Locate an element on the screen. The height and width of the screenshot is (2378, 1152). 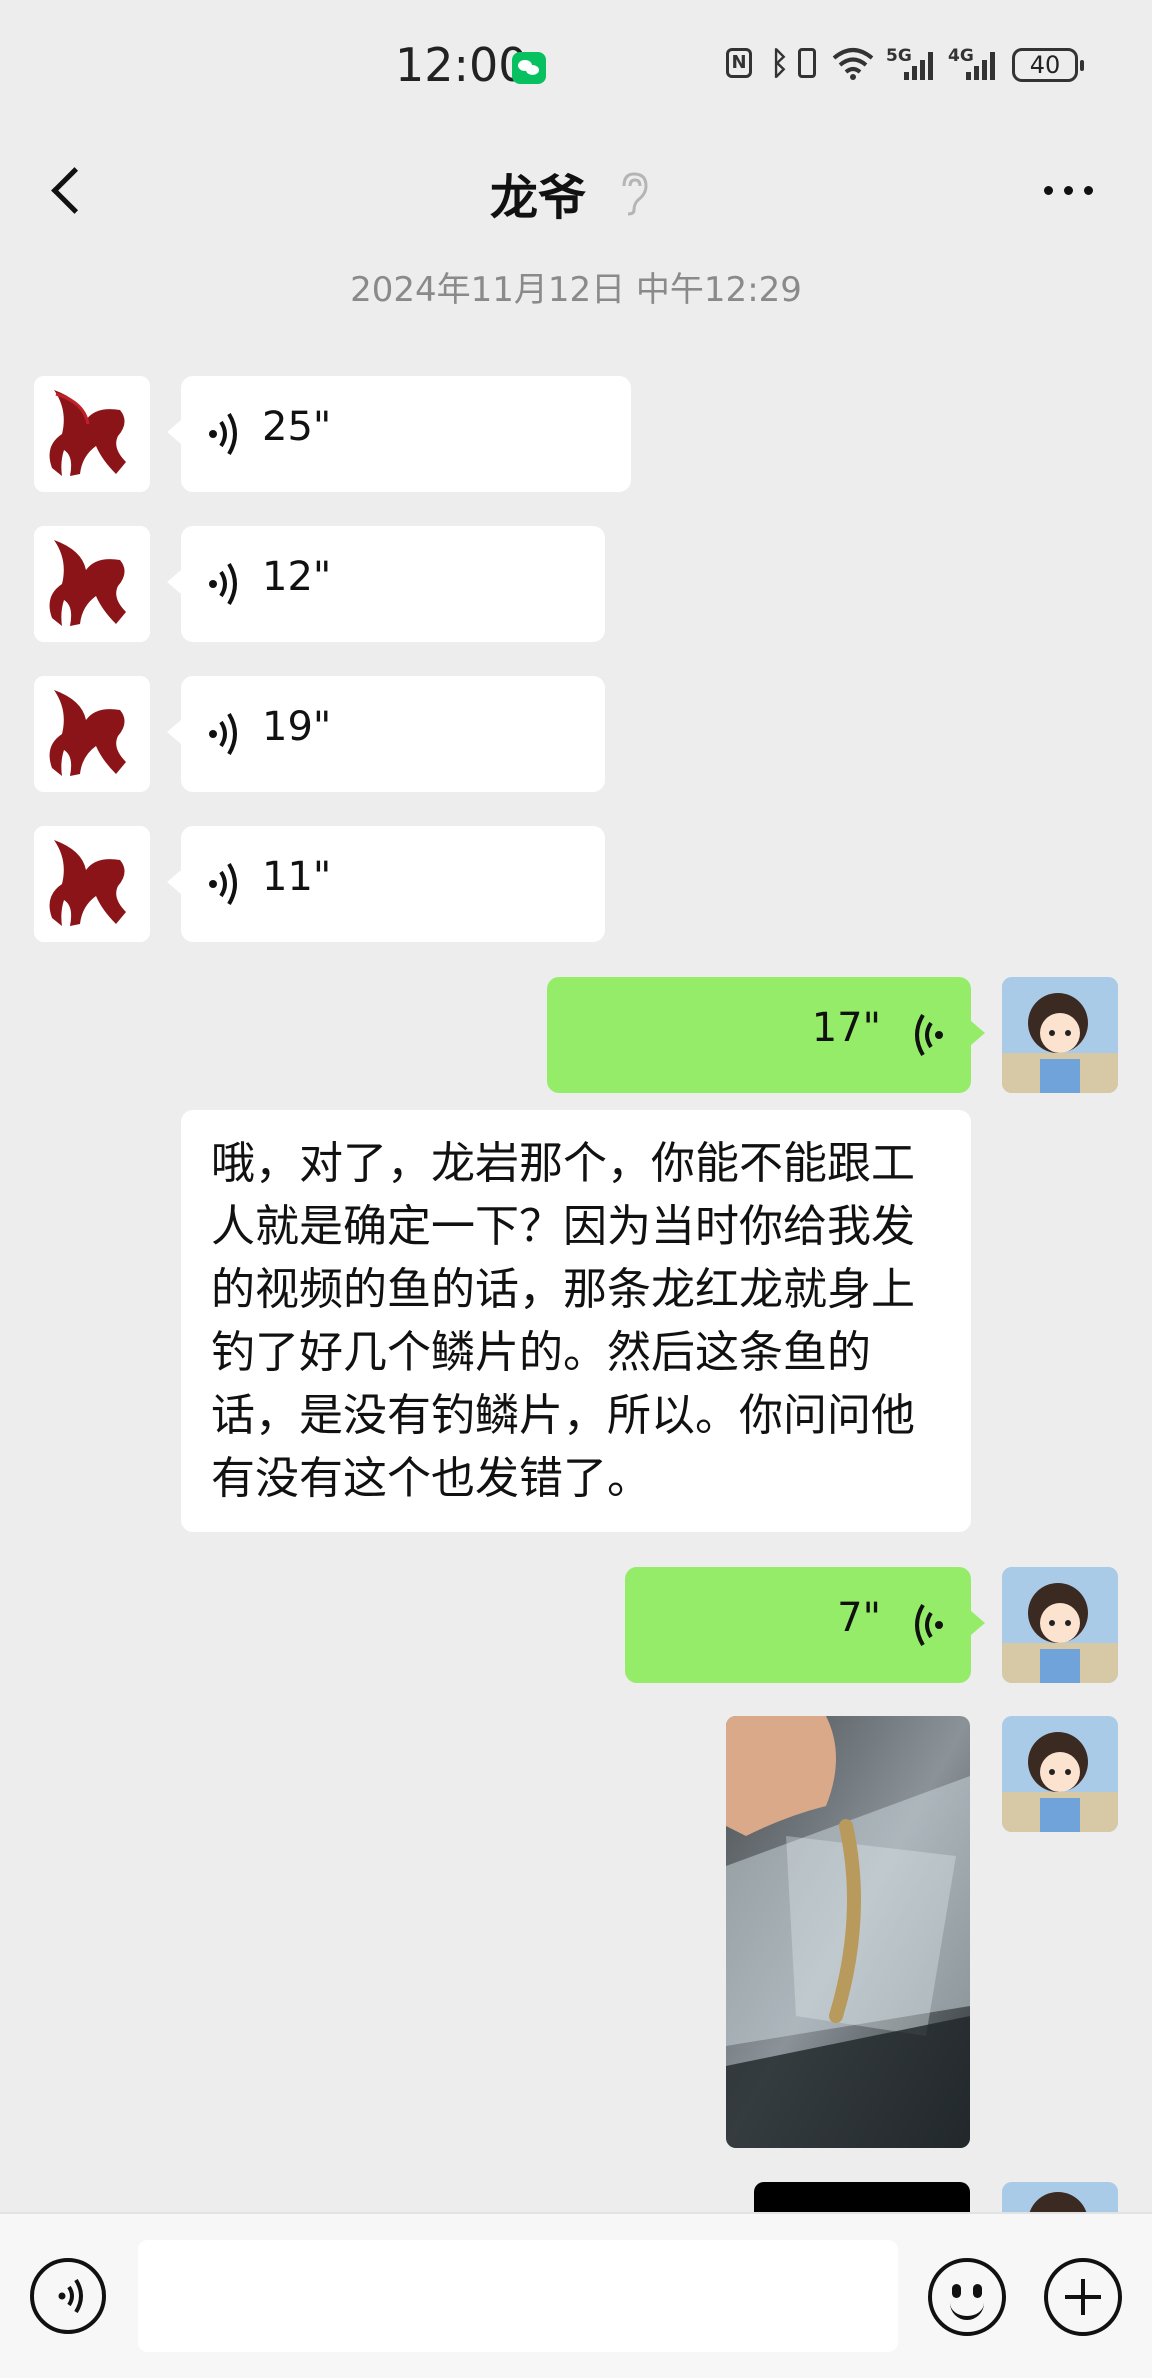
voice-message: 12" is located at coordinates (386, 584).